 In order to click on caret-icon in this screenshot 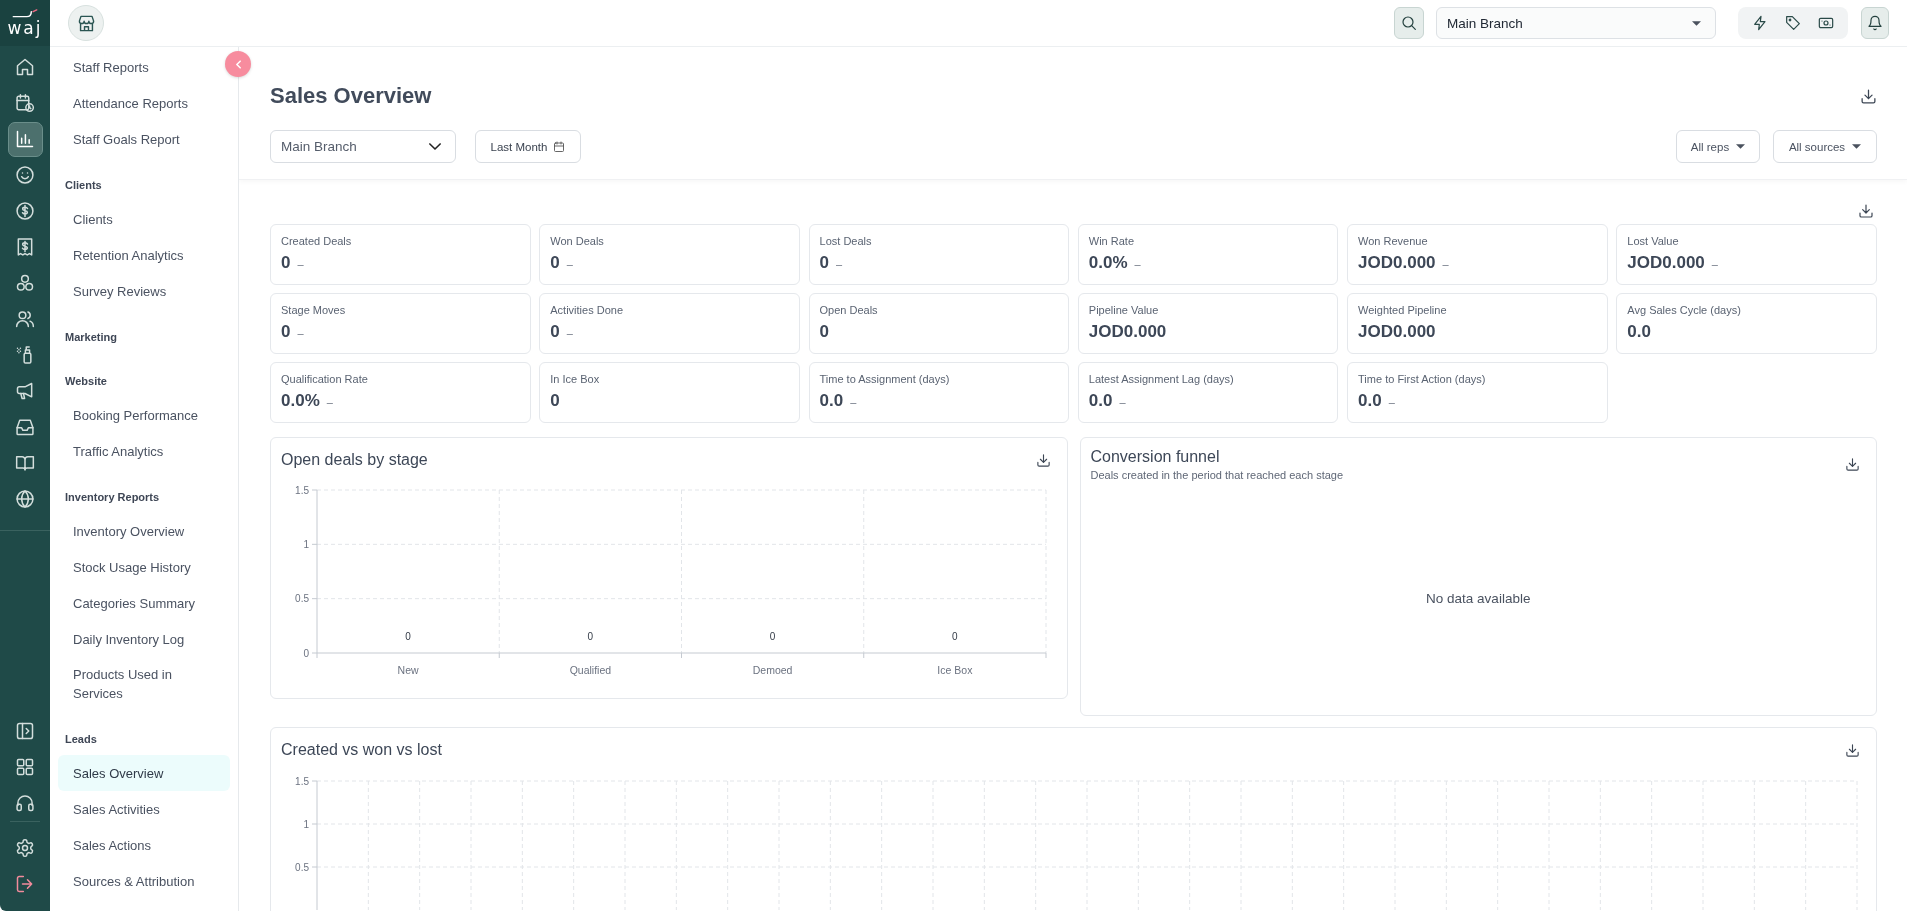, I will do `click(1857, 146)`.